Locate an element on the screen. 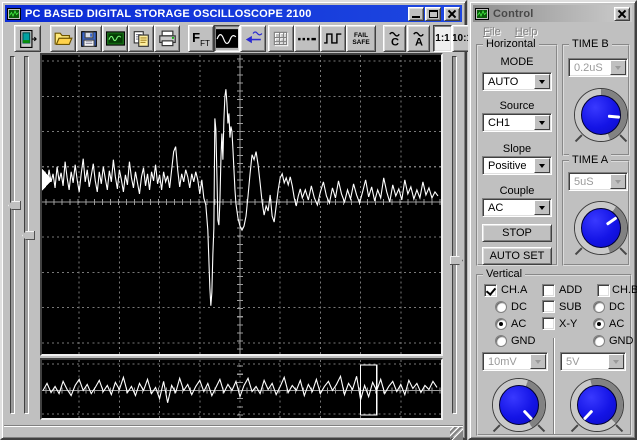 The width and height of the screenshot is (637, 440). cal-c-button: C is located at coordinates (394, 38).